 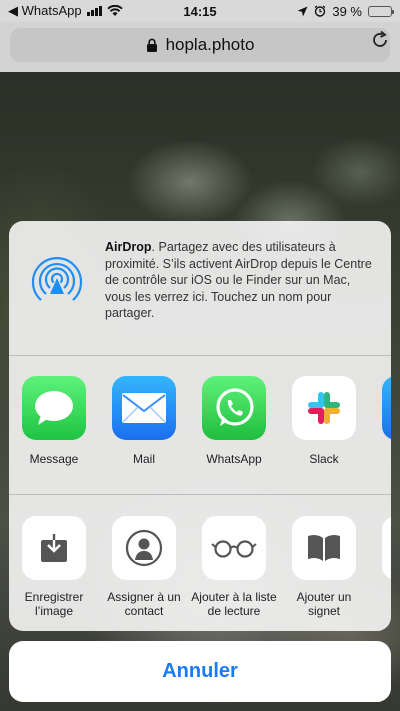 What do you see at coordinates (151, 45) in the screenshot?
I see `lock-icon` at bounding box center [151, 45].